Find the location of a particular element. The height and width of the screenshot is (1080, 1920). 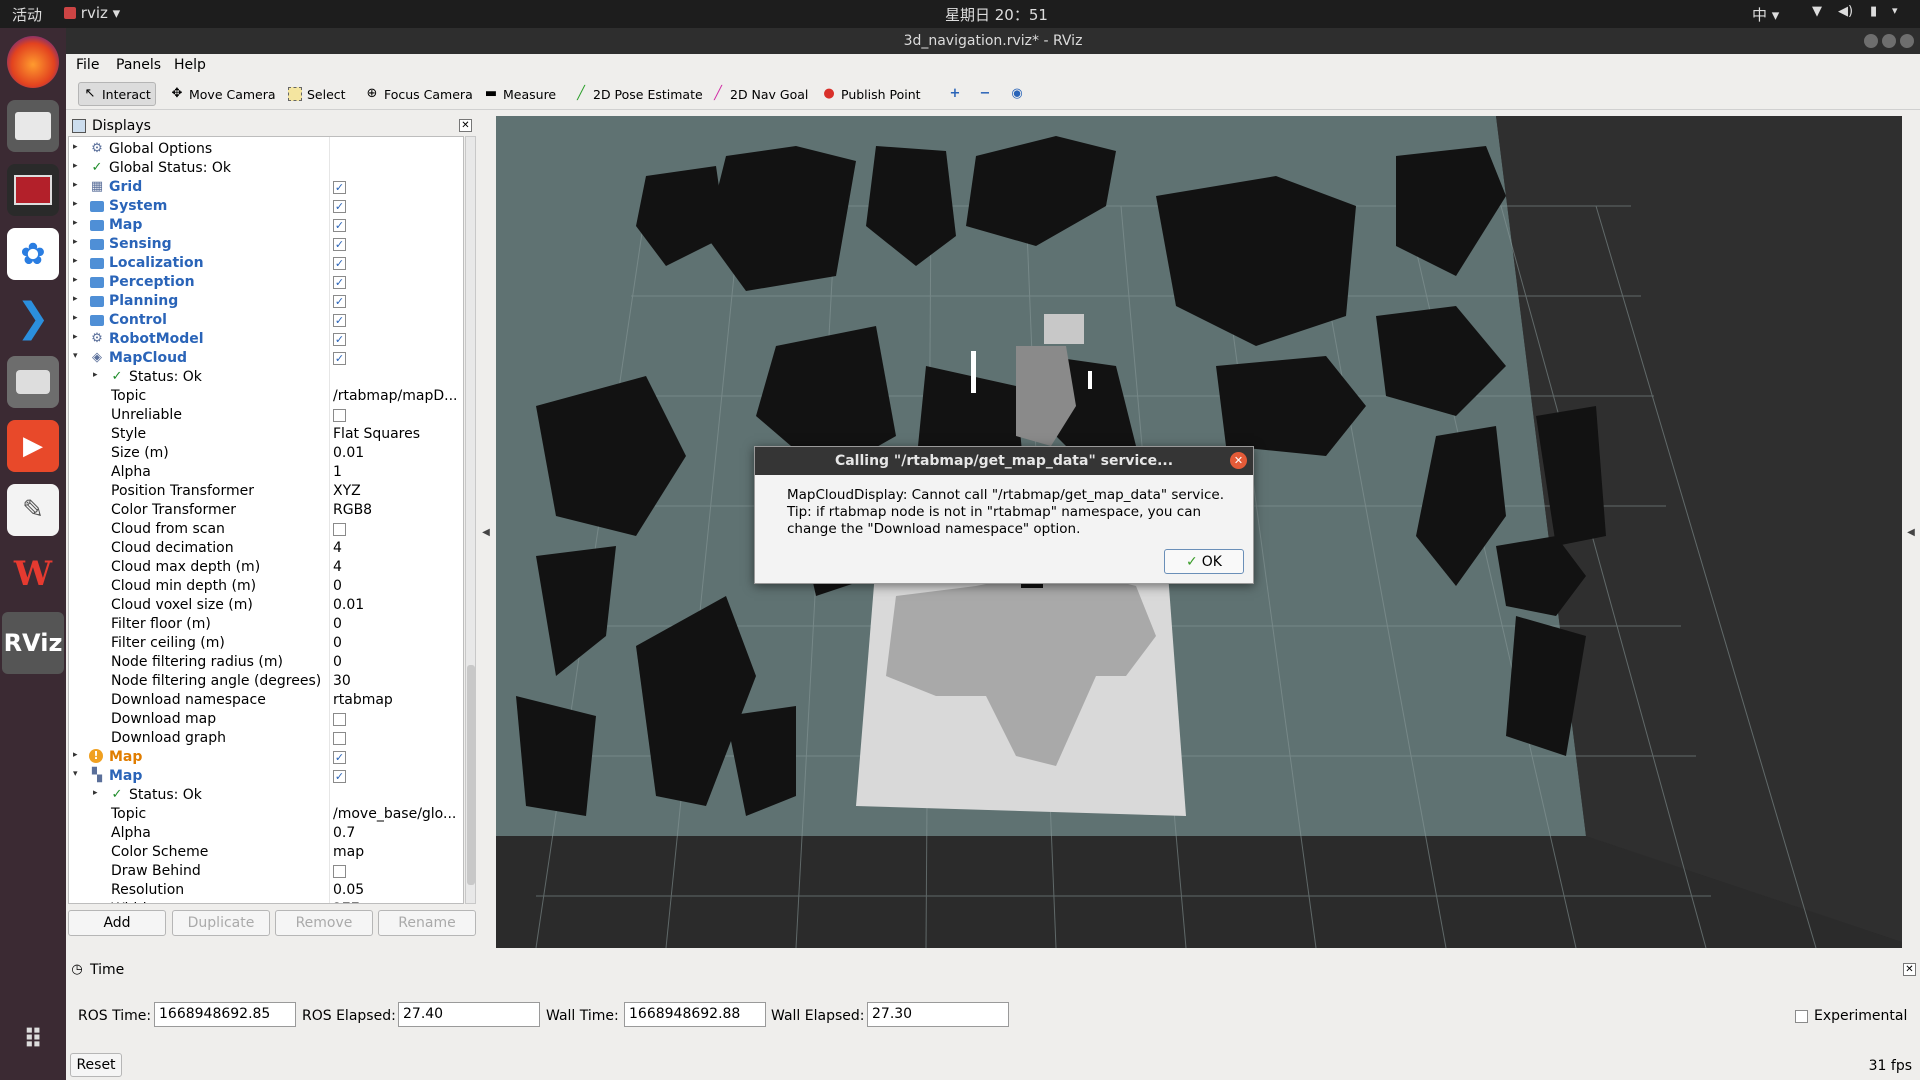

display-row: ▸ Map ✓ is located at coordinates (266, 225).